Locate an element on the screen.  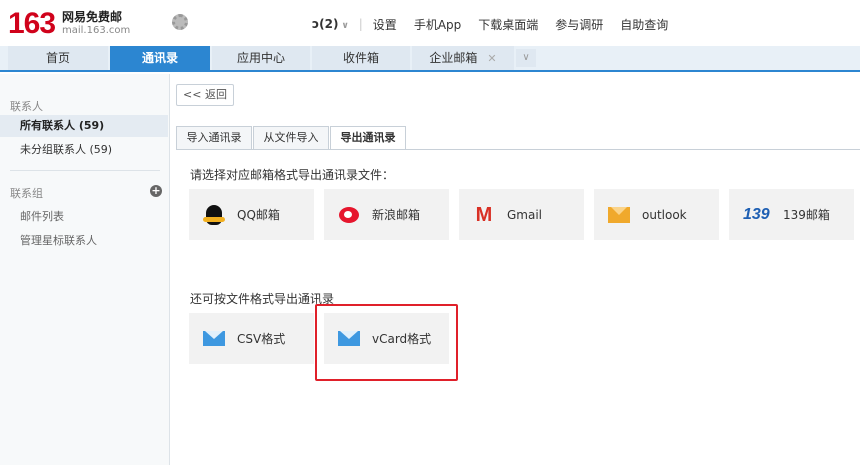
export-qq-button: QQ邮箱 is located at coordinates (251, 214).